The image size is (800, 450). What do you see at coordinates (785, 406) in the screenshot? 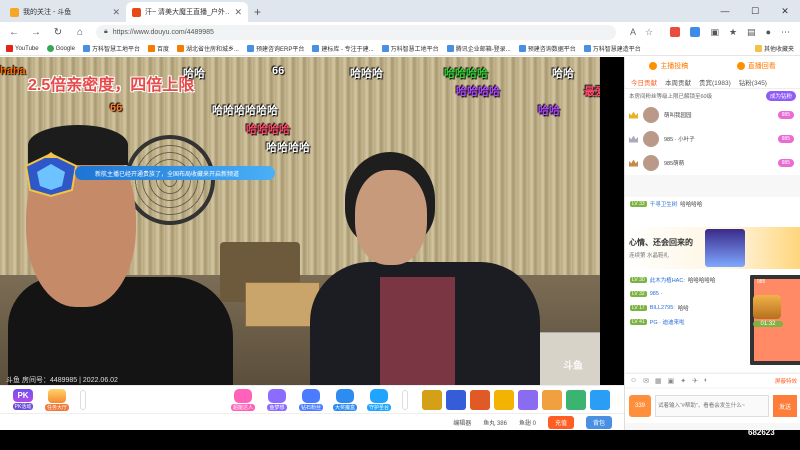
I see `send-button: 发送` at bounding box center [785, 406].